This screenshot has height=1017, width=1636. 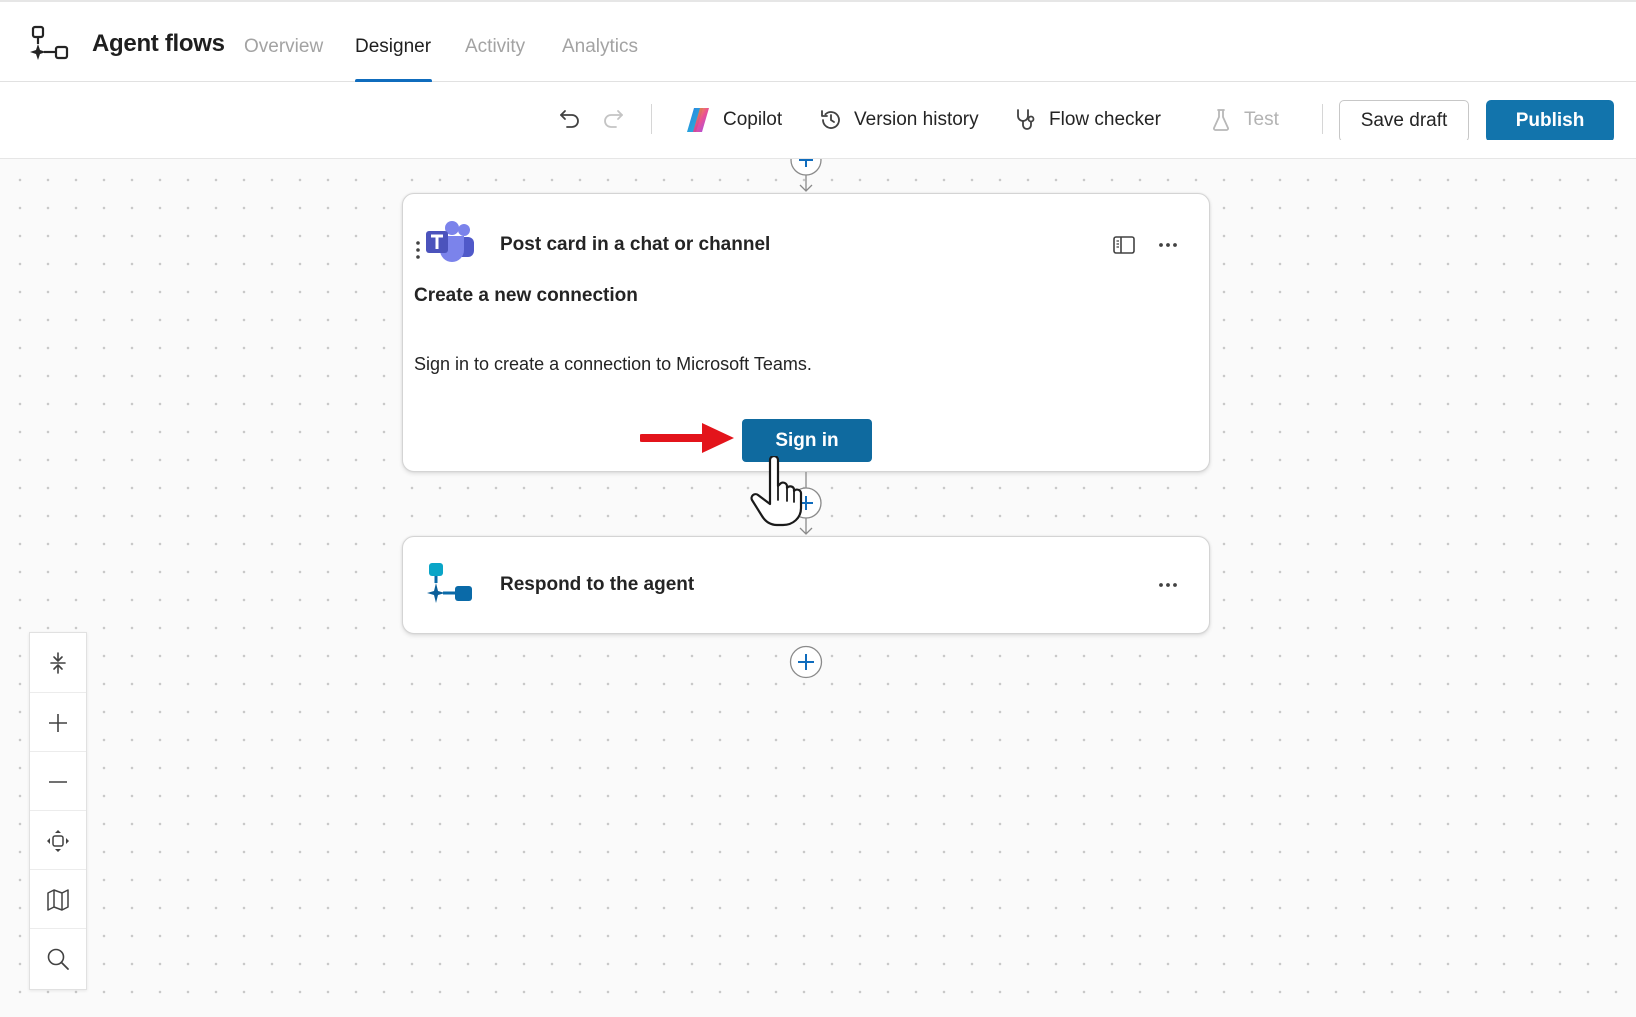 I want to click on tab-designer: Designer, so click(x=393, y=47).